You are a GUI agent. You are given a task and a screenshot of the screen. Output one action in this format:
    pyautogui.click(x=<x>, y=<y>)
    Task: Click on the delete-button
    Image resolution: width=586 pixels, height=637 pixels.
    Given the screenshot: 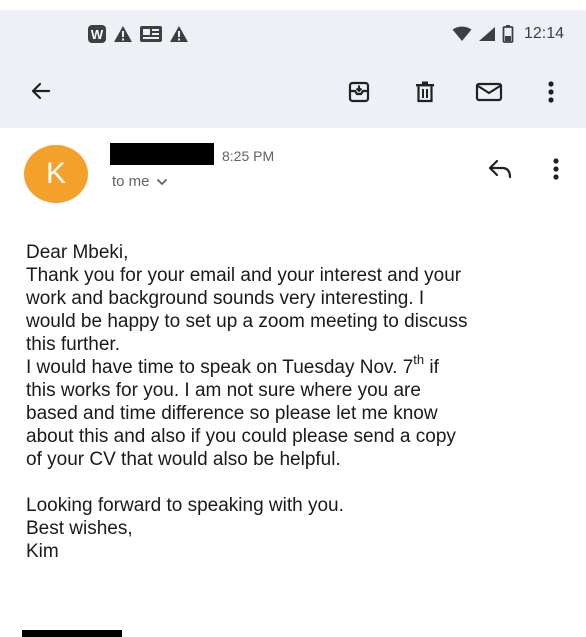 What is the action you would take?
    pyautogui.click(x=425, y=92)
    